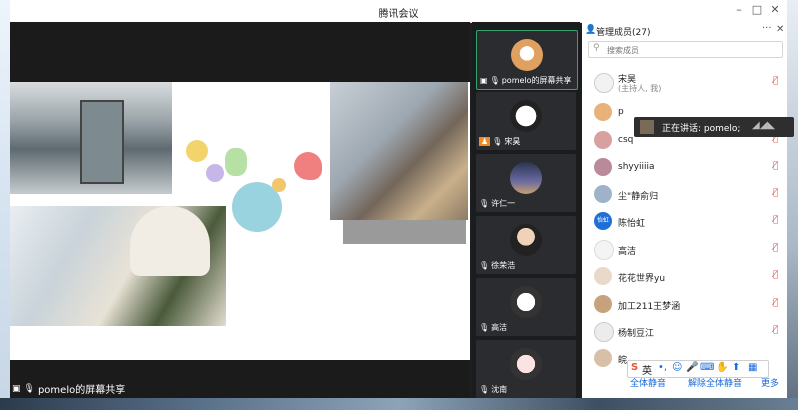  Describe the element at coordinates (757, 9) in the screenshot. I see `maximize-icon: □` at that location.